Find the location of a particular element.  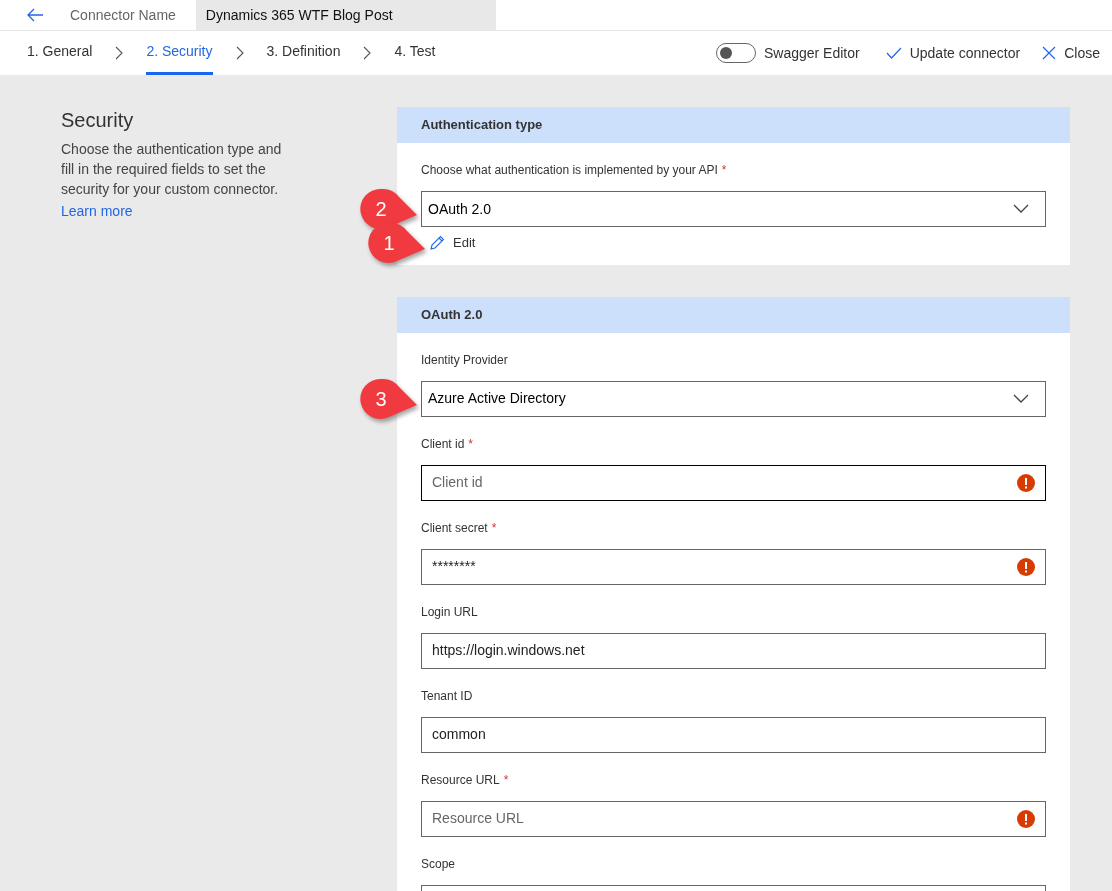

input-field: Client id is located at coordinates (733, 482).